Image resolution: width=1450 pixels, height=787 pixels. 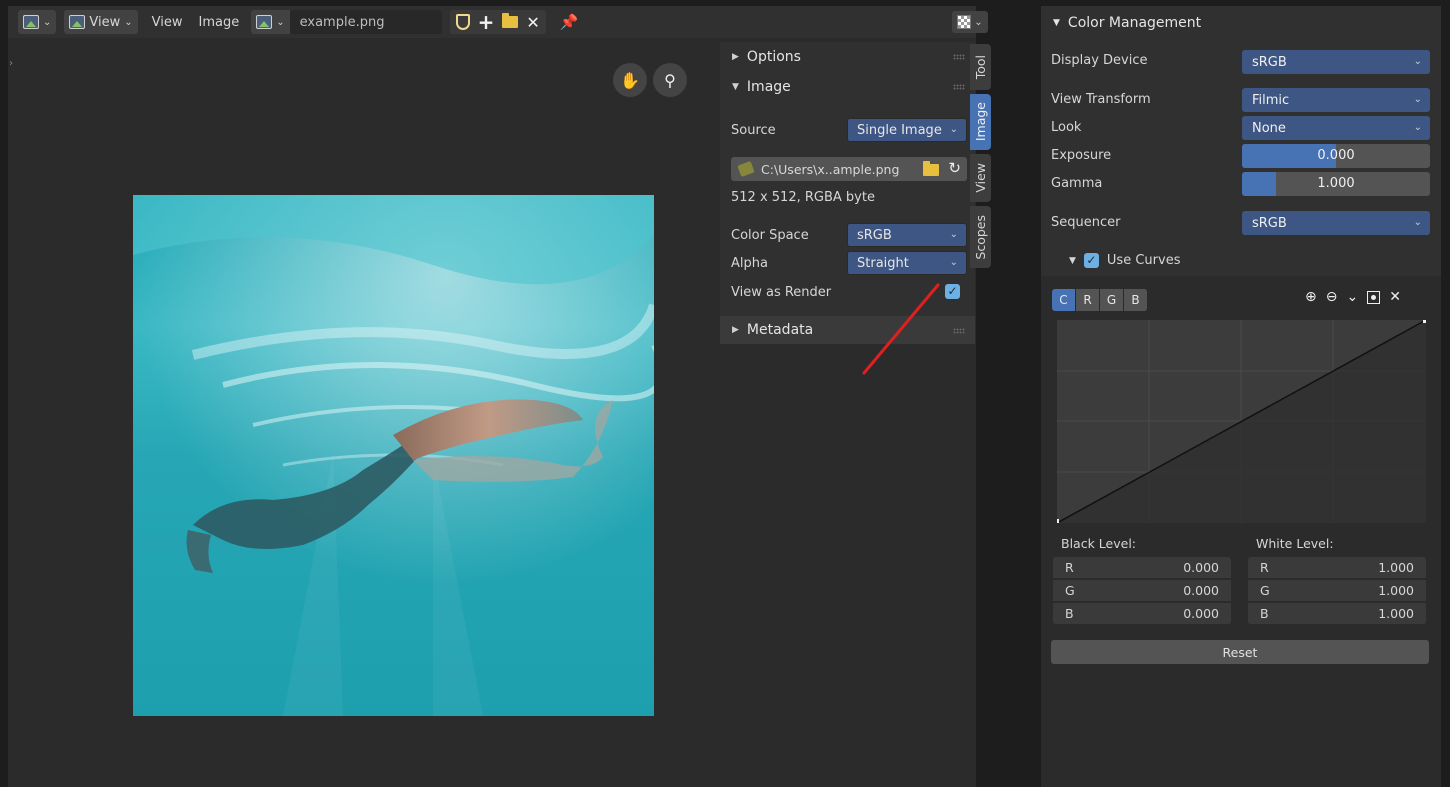 What do you see at coordinates (1311, 297) in the screenshot?
I see `zoom-in-icon: ⊕` at bounding box center [1311, 297].